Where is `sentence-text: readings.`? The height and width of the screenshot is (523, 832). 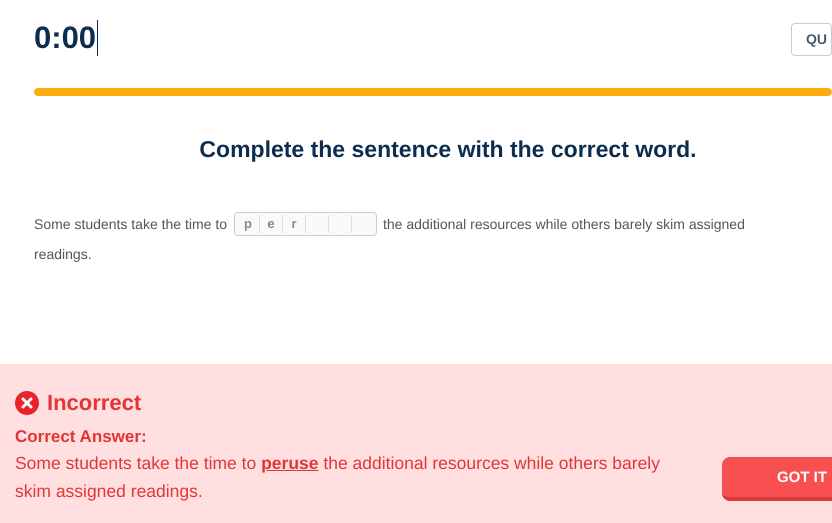 sentence-text: readings. is located at coordinates (63, 254).